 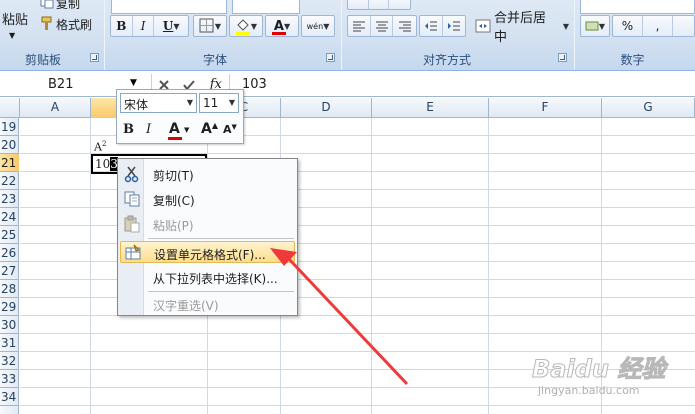 I want to click on mini-font-size-combo: 11 ▼, so click(x=219, y=103).